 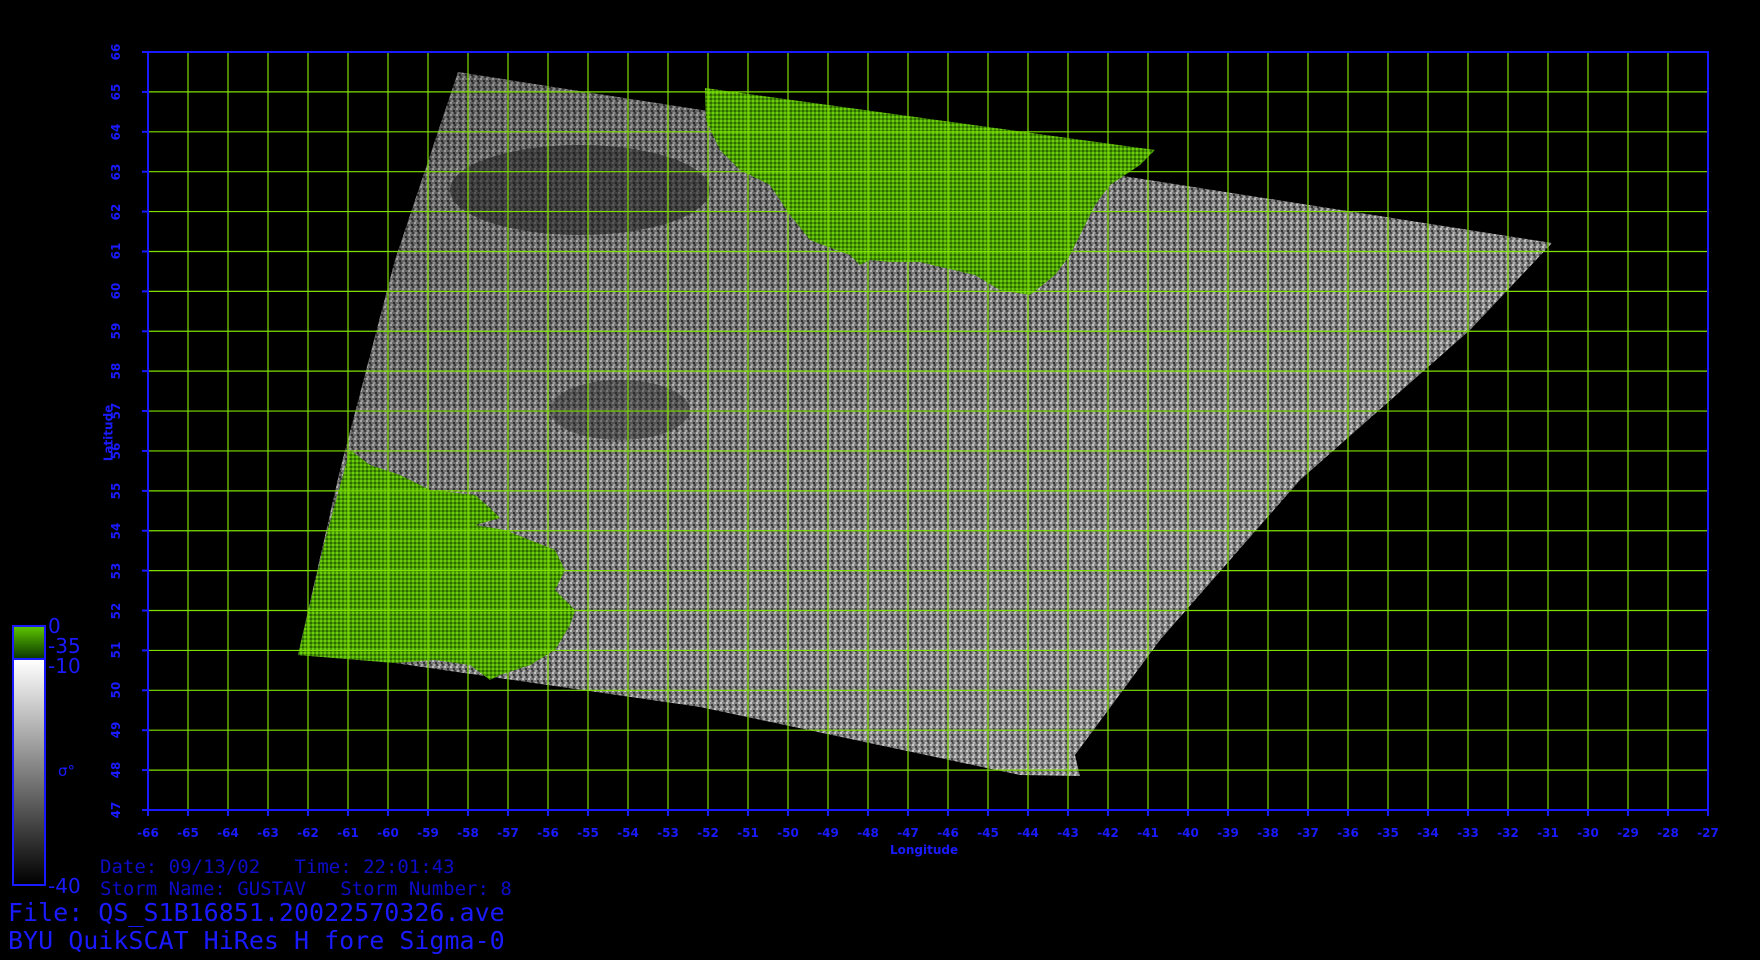 I want to click on longitude-label: -56, so click(x=548, y=833).